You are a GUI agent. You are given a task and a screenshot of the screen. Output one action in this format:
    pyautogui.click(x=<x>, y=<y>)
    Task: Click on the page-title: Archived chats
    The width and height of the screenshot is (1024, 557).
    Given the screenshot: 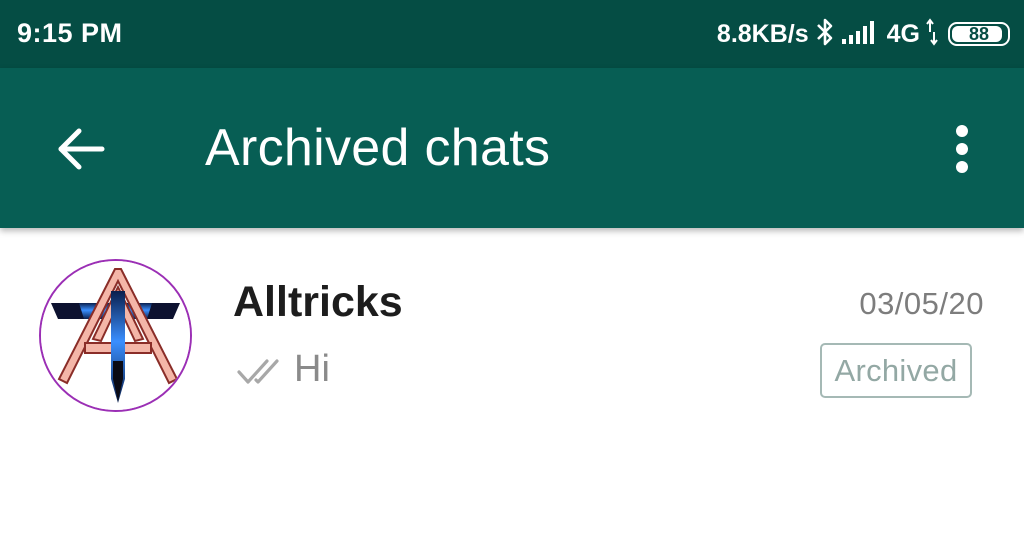 What is the action you would take?
    pyautogui.click(x=378, y=148)
    